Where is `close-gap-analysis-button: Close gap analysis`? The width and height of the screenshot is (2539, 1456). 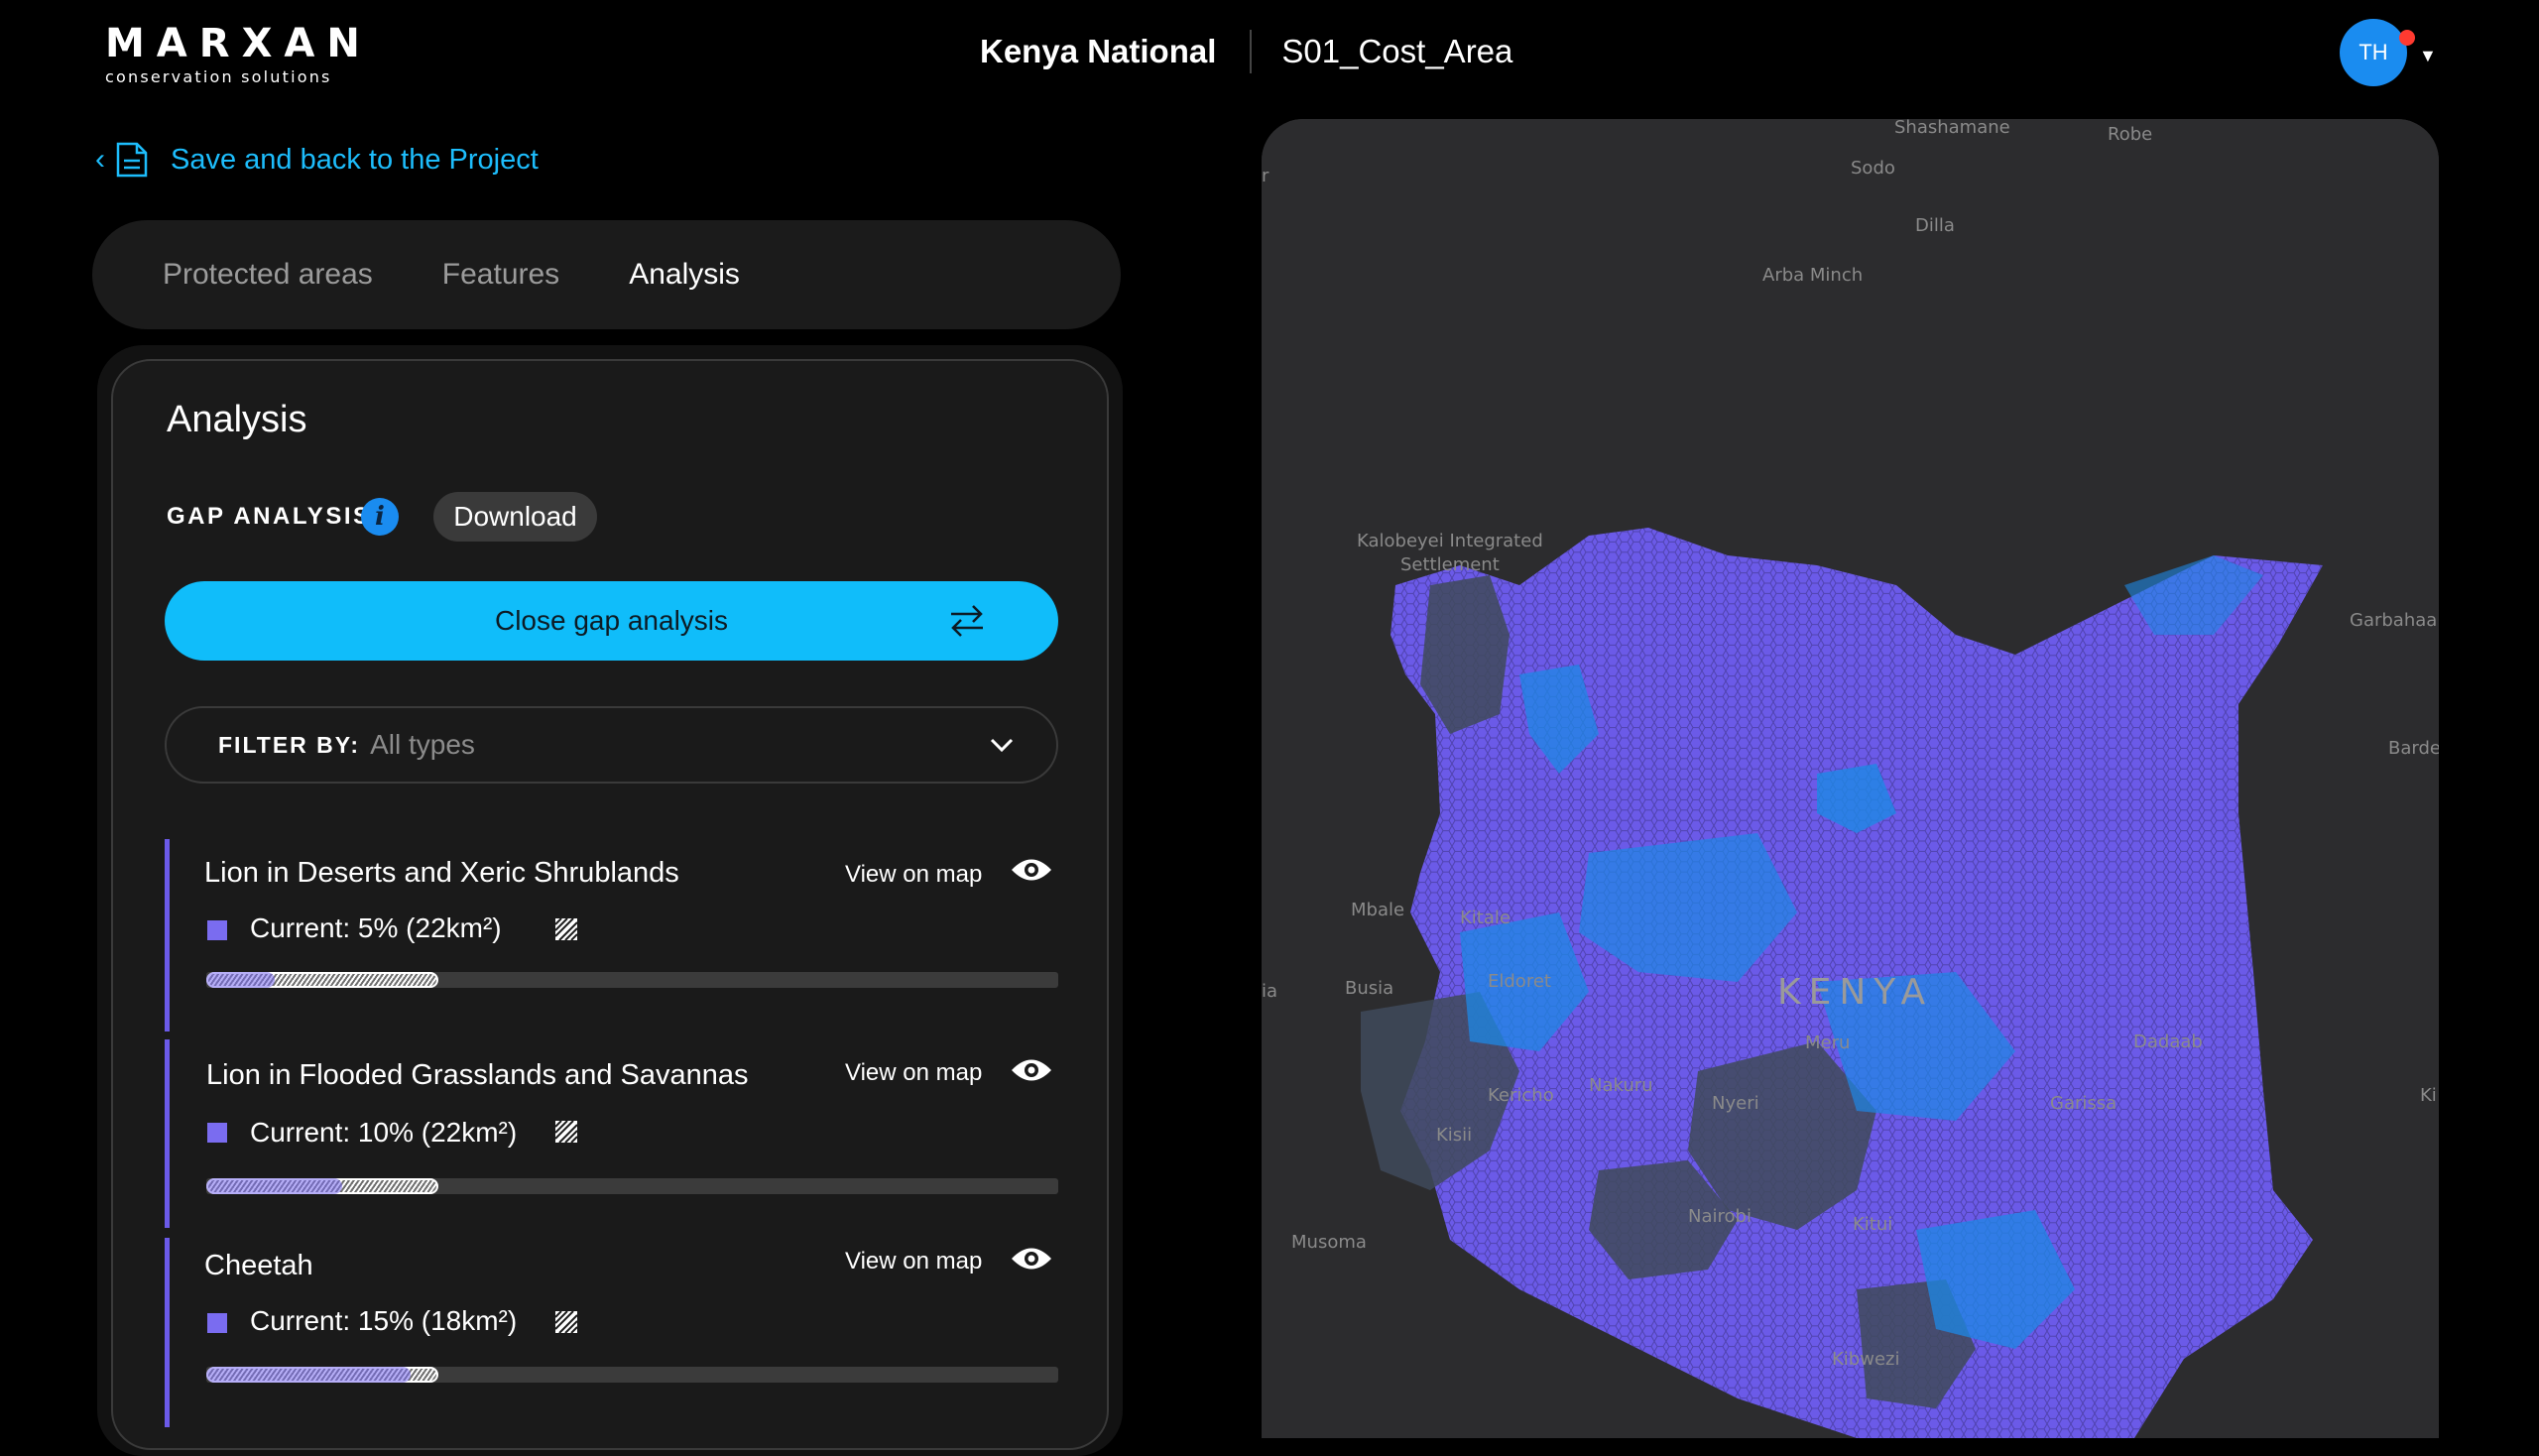
close-gap-analysis-button: Close gap analysis is located at coordinates (612, 621).